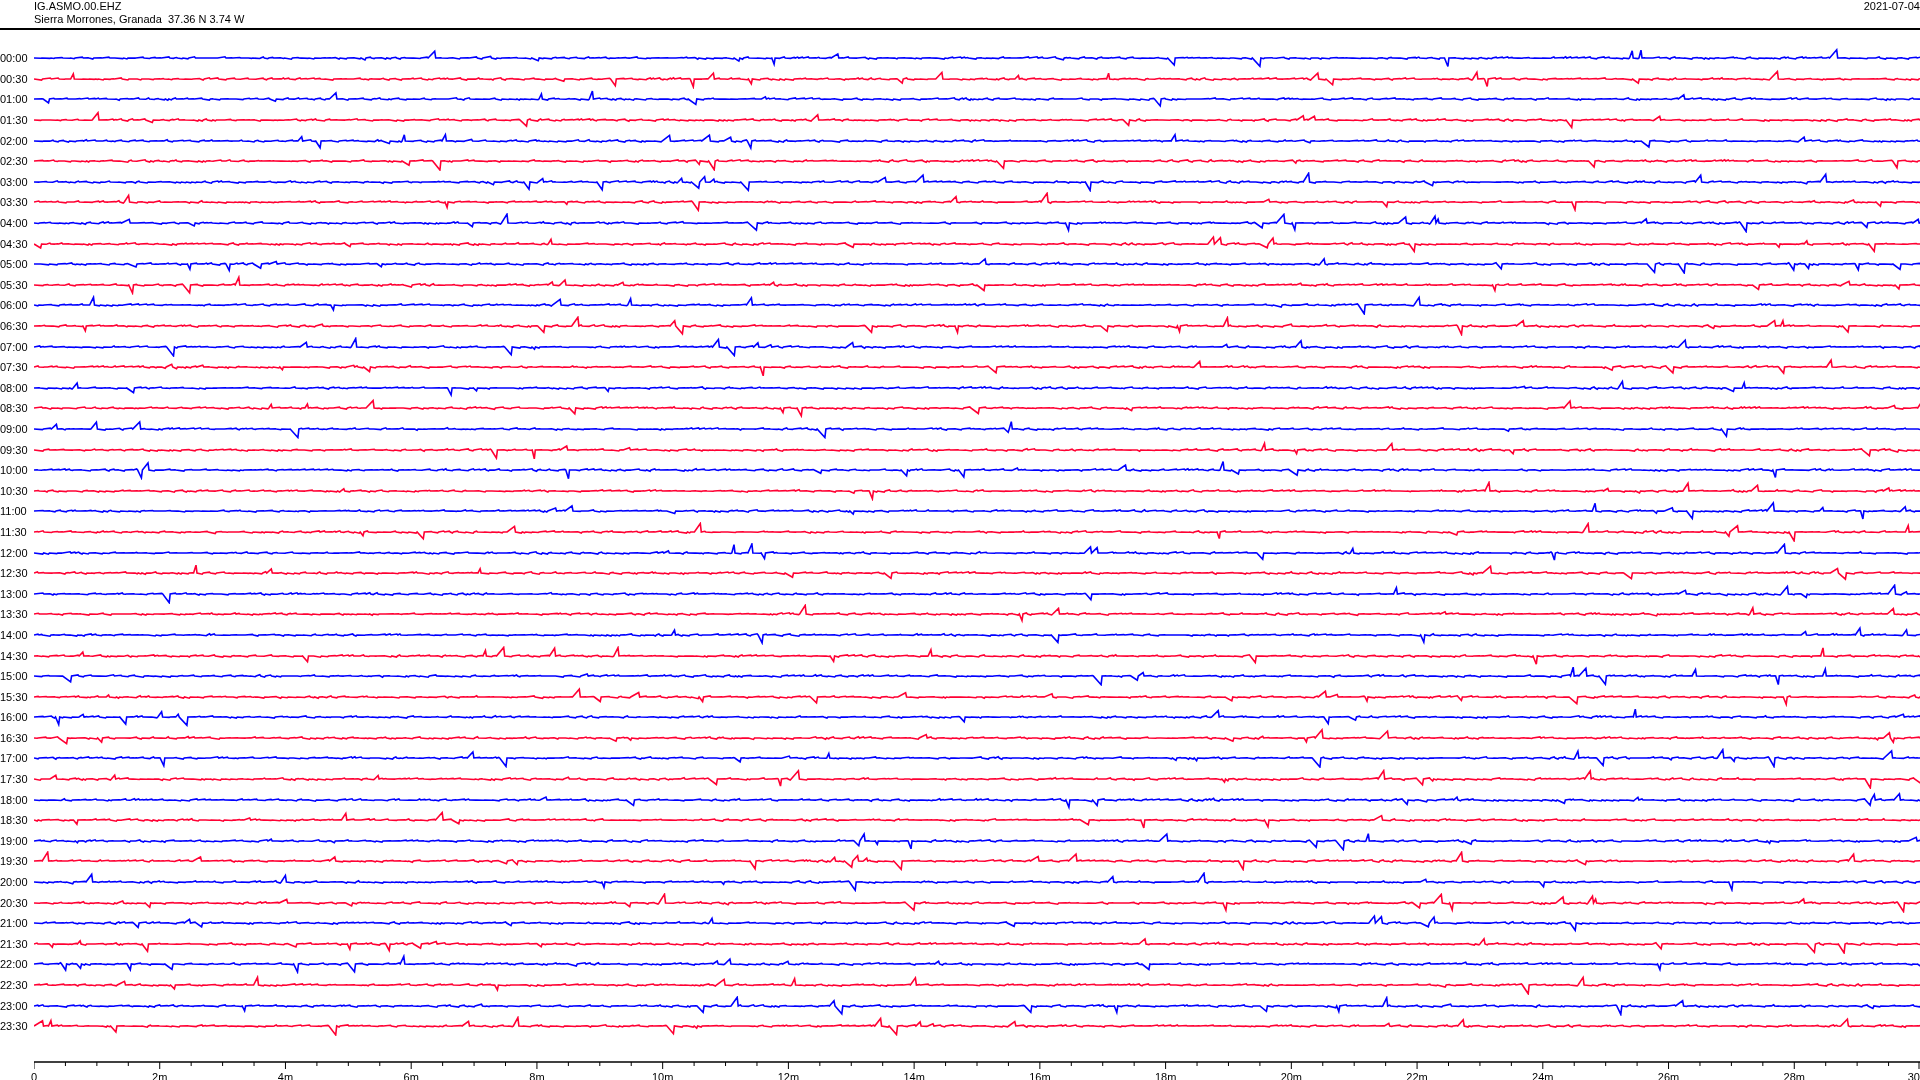 The height and width of the screenshot is (1080, 1920). What do you see at coordinates (14, 676) in the screenshot?
I see `row-time-label: 15:00` at bounding box center [14, 676].